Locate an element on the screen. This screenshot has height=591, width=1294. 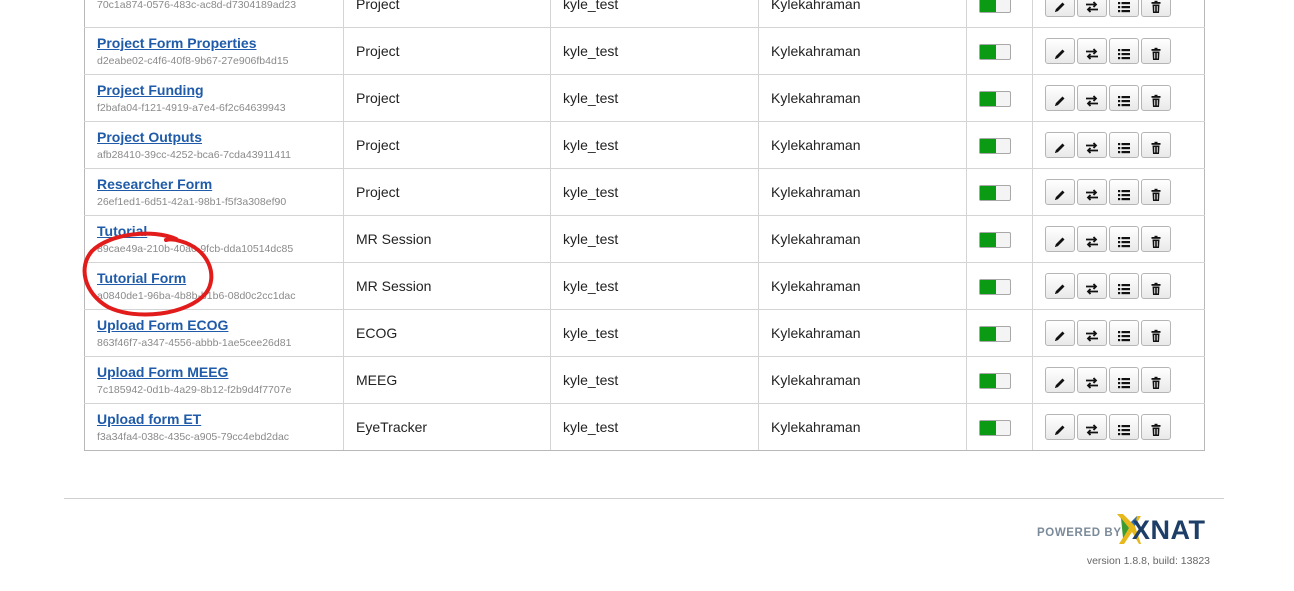
form-title-link: Researcher Form is located at coordinates (214, 184).